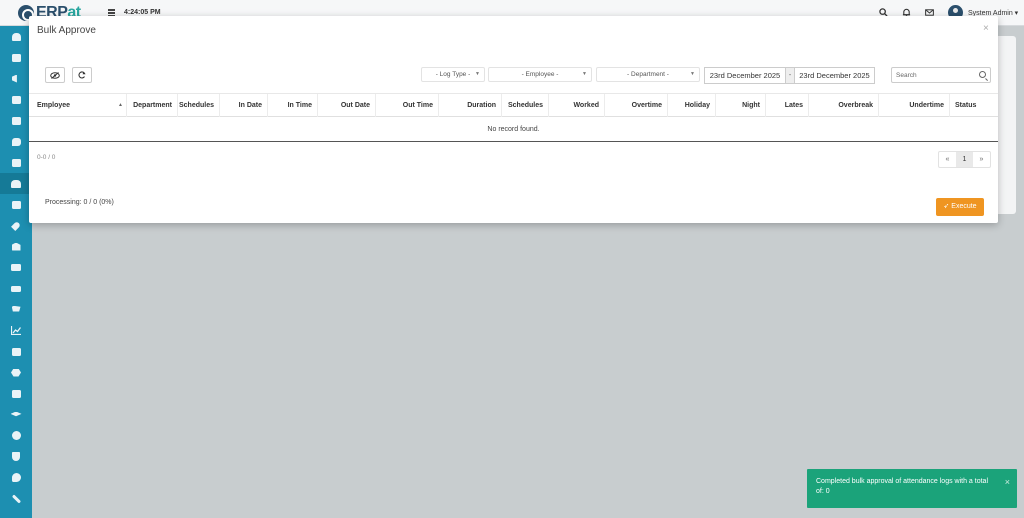 Image resolution: width=1024 pixels, height=518 pixels. I want to click on column-header-out-time: Out Time, so click(407, 105).